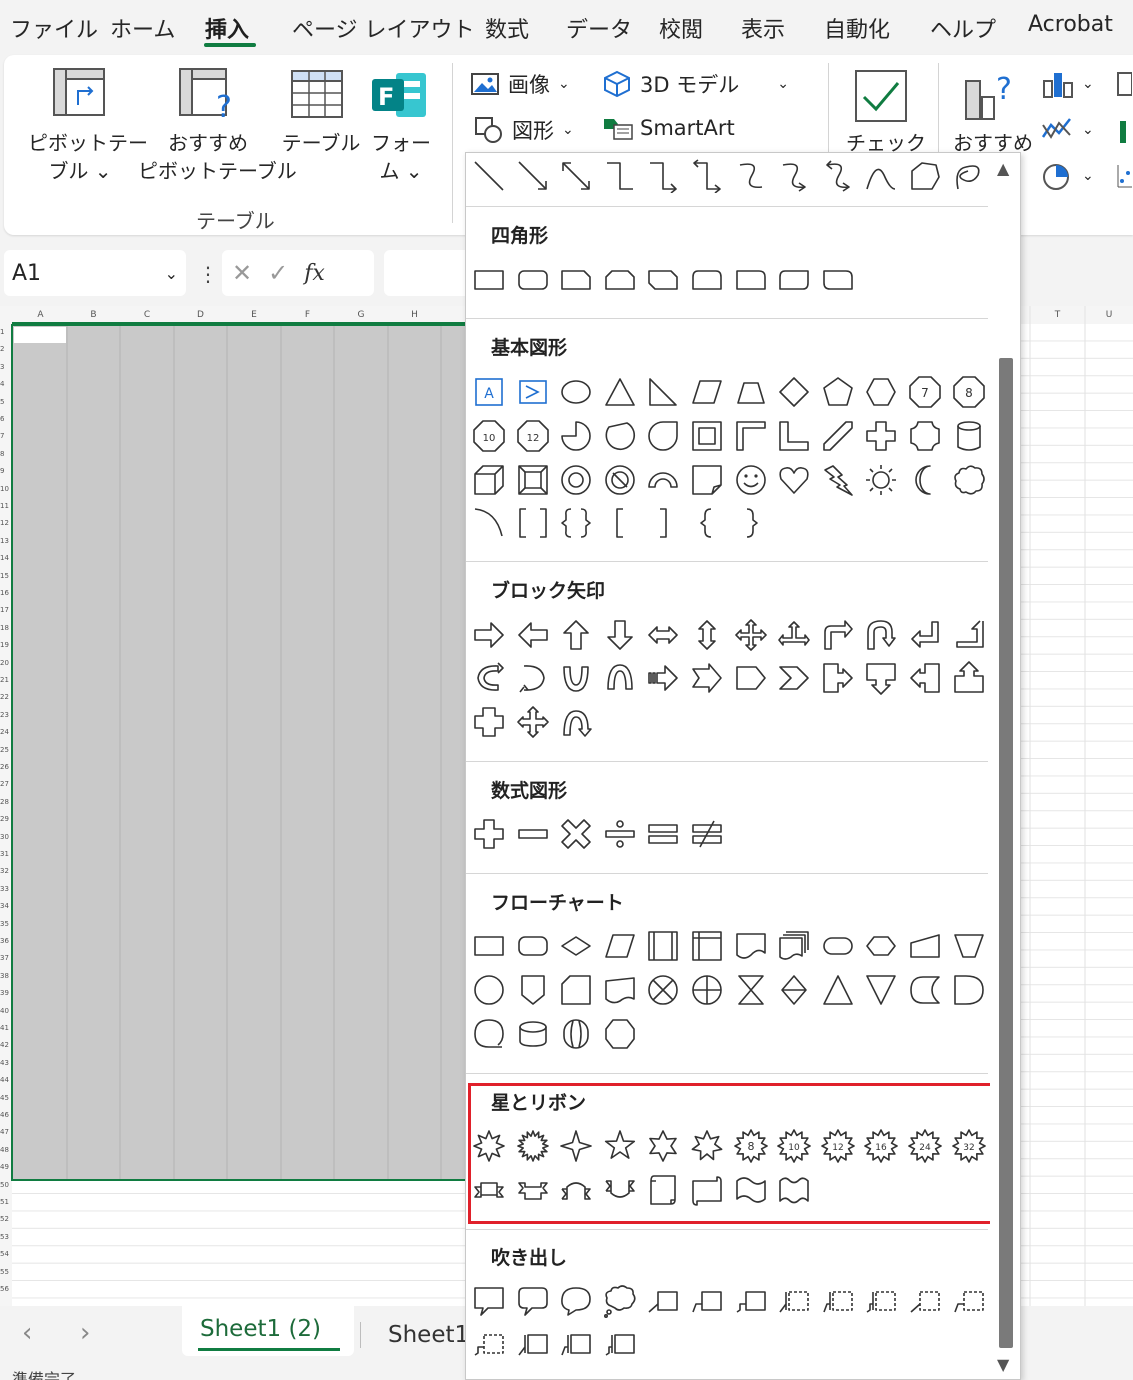  I want to click on row-header: 39, so click(6, 993).